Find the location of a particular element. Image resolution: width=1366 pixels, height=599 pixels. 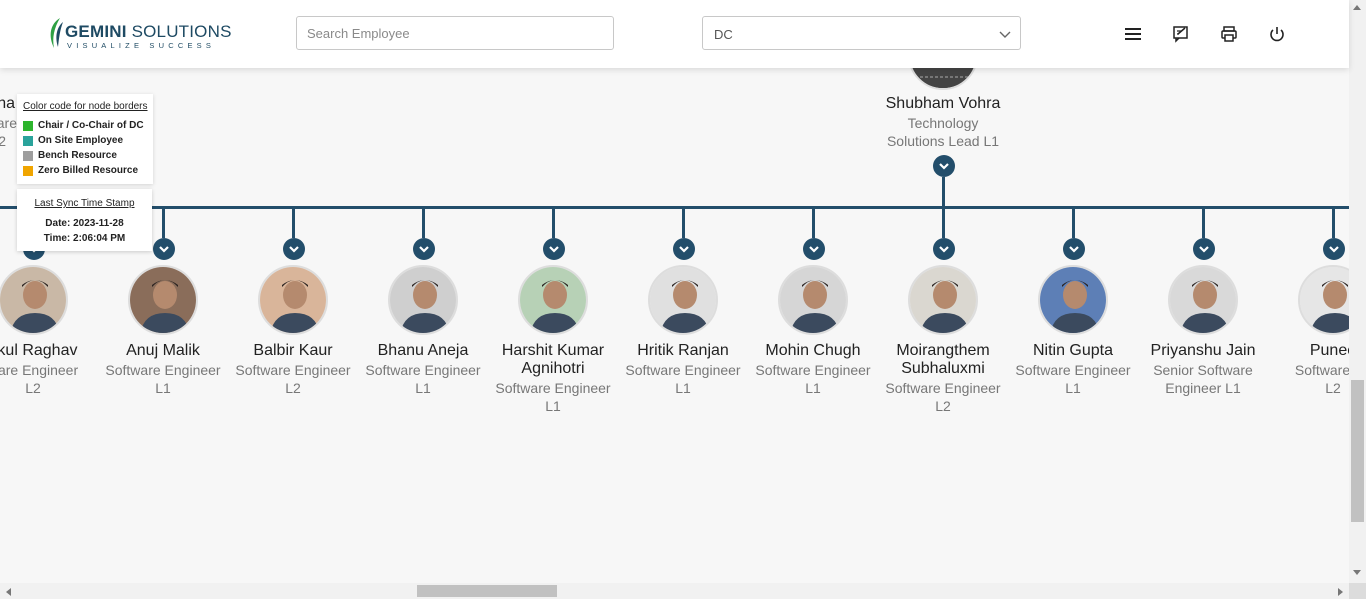

sync-title: Last Sync Time Stamp is located at coordinates (84, 203).